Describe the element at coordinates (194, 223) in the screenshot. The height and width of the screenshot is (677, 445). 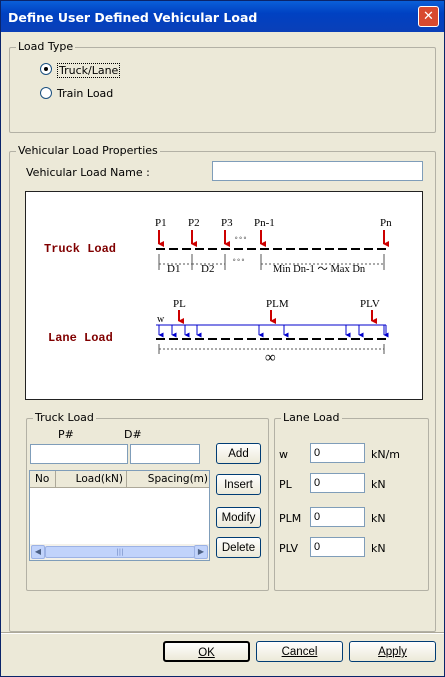
I see `p2-label: P2` at that location.